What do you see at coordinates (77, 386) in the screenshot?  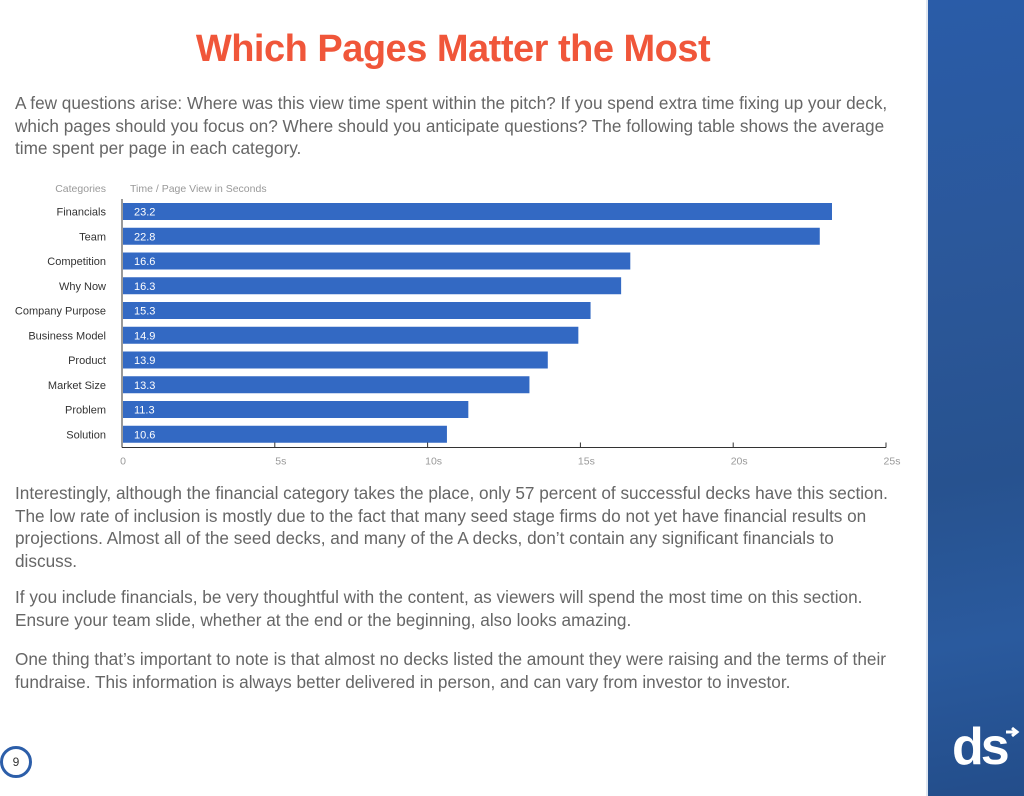 I see `category-label: Market Size` at bounding box center [77, 386].